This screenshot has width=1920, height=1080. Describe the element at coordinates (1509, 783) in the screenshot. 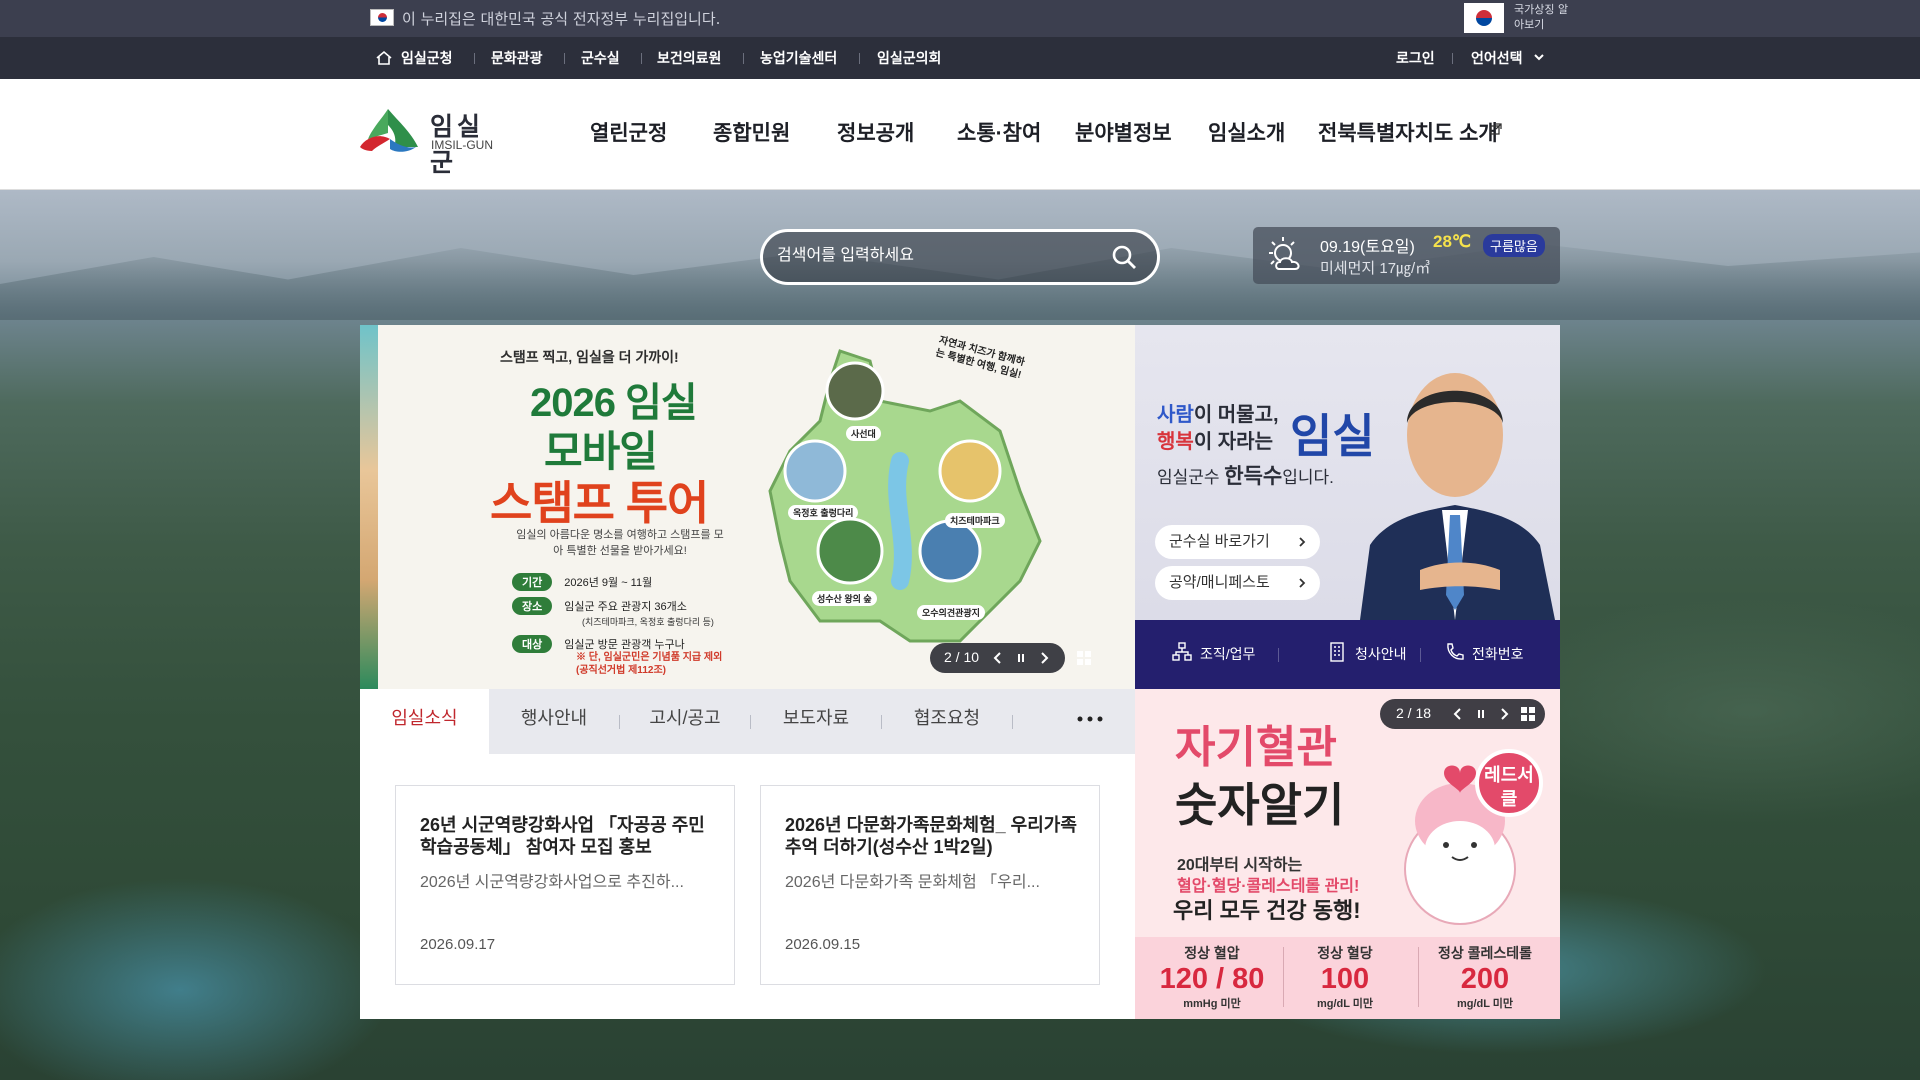

I see `red-circle-badge: 레드서클` at that location.